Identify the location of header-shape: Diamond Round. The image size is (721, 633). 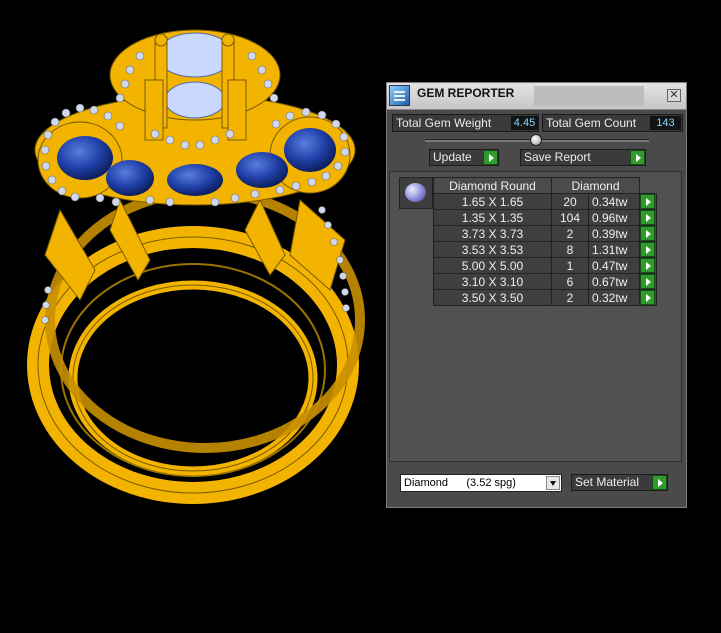
(492, 185).